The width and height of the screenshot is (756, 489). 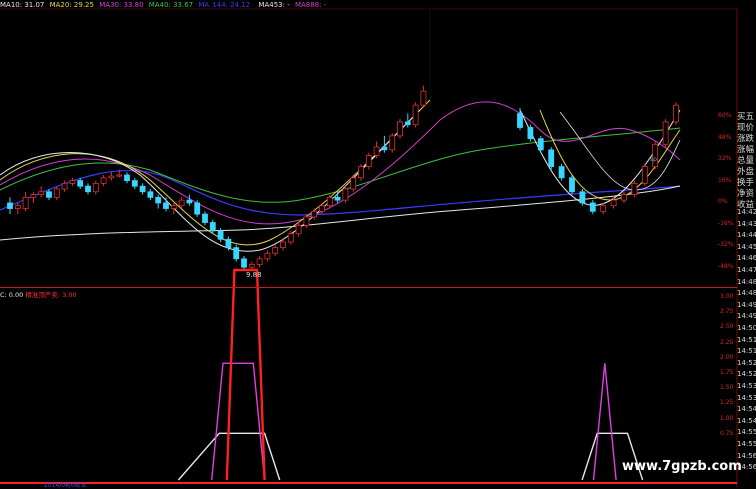 What do you see at coordinates (746, 258) in the screenshot?
I see `time-label: 14:46` at bounding box center [746, 258].